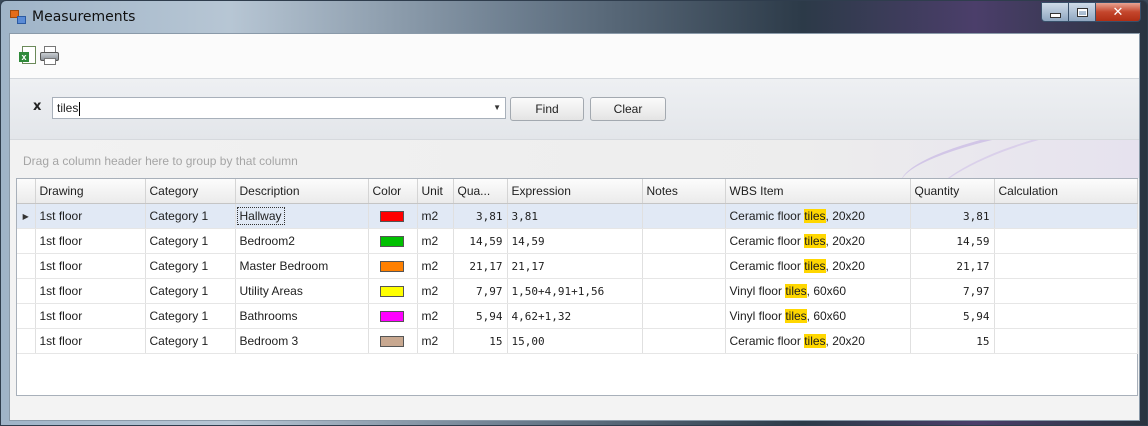 Image resolution: width=1148 pixels, height=426 pixels. What do you see at coordinates (575, 216) in the screenshot?
I see `cell-expression: 3,81` at bounding box center [575, 216].